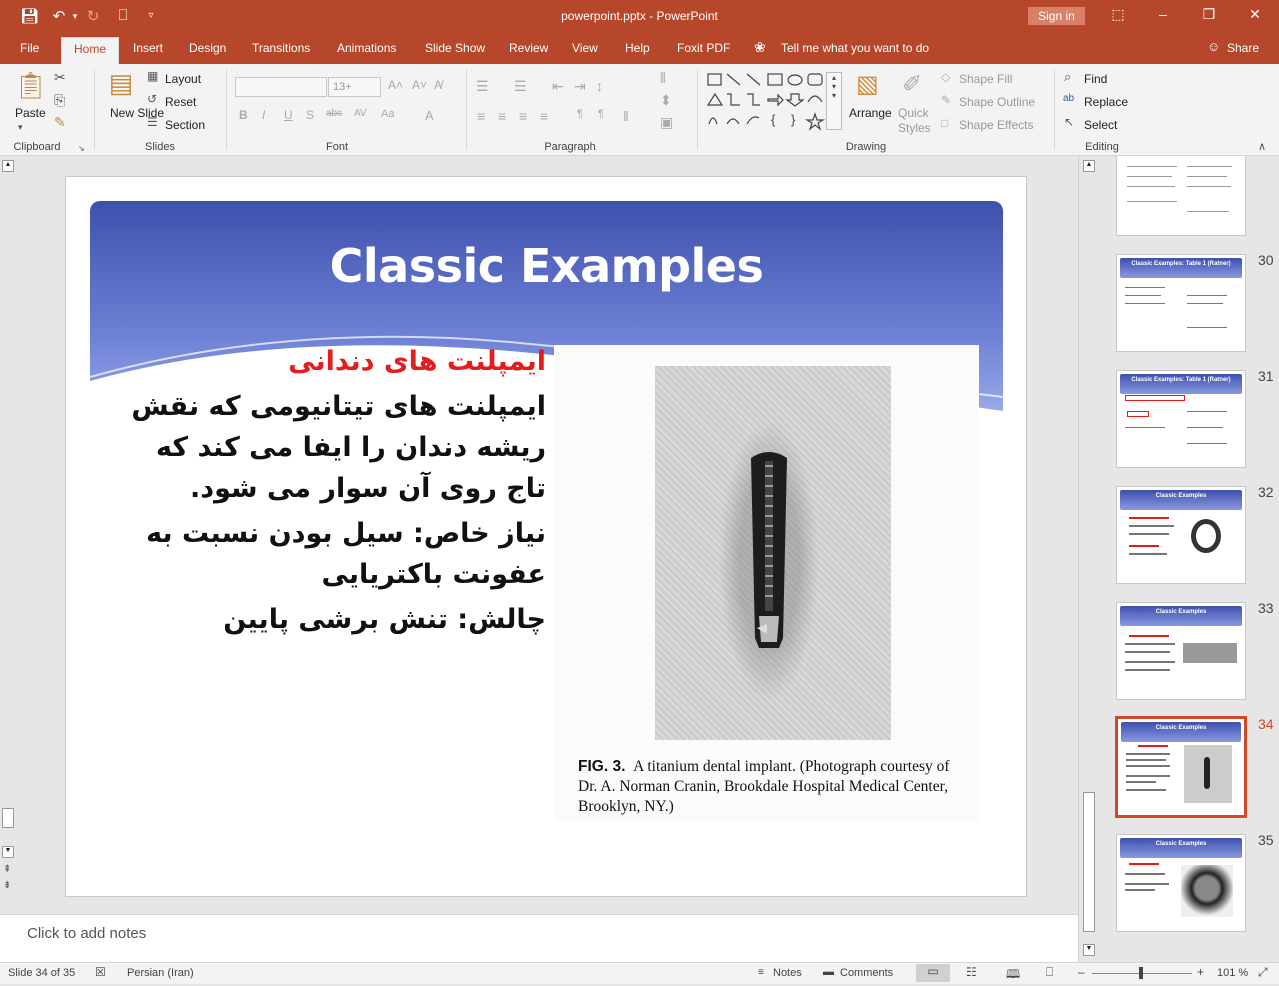 Image resolution: width=1279 pixels, height=986 pixels. I want to click on tab-design: Design, so click(207, 48).